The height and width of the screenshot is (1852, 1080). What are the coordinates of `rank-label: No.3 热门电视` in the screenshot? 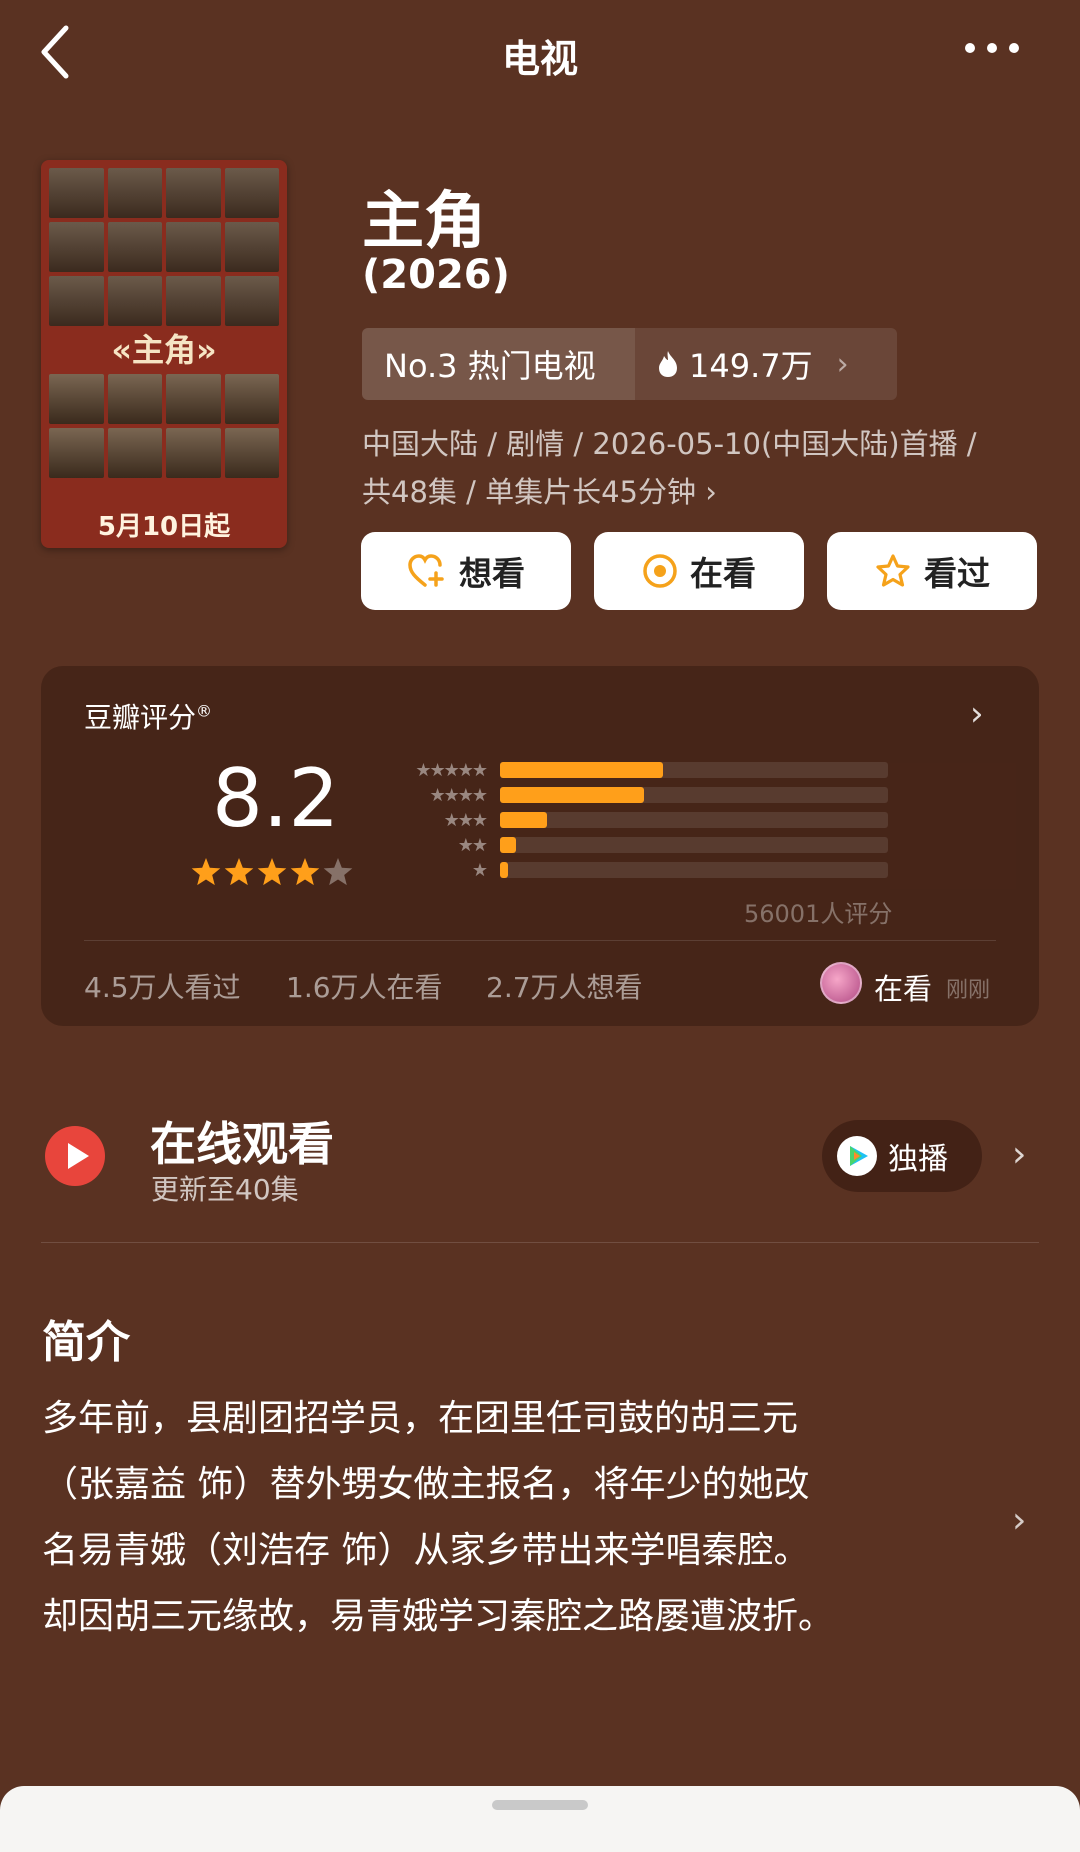 It's located at (498, 364).